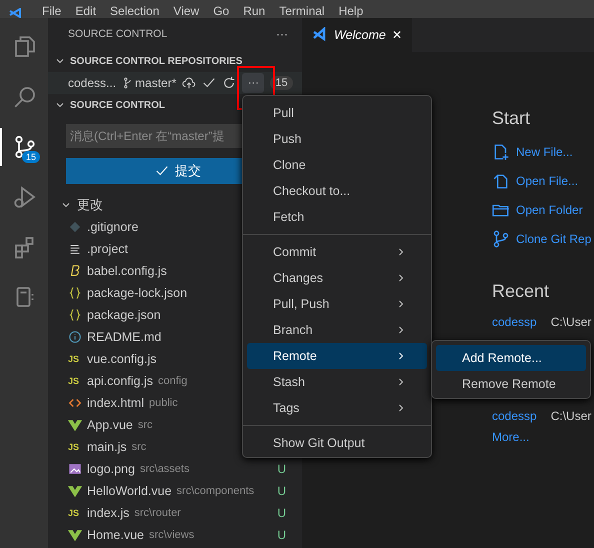 The height and width of the screenshot is (548, 594). I want to click on section-title: SOURCE CONTROL REPOSITORIES, so click(156, 61).